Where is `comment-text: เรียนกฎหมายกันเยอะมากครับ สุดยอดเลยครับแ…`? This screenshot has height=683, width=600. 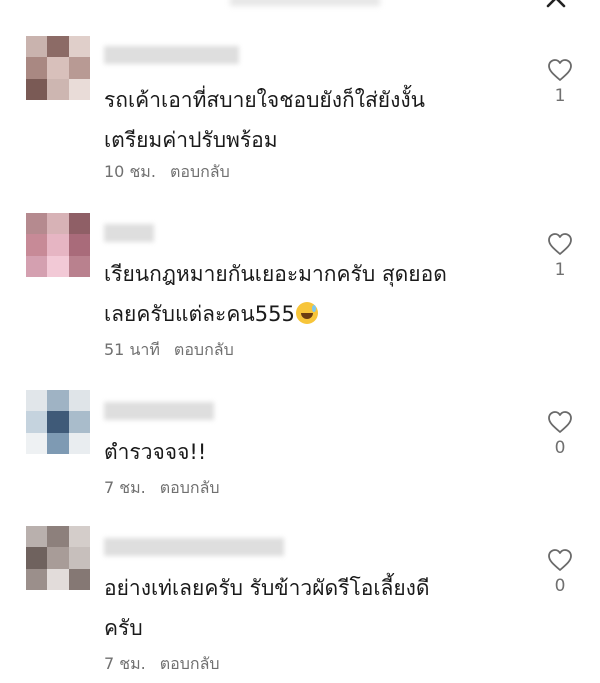
comment-text: เรียนกฎหมายกันเยอะมากครับ สุดยอดเลยครับแ… is located at coordinates (314, 294).